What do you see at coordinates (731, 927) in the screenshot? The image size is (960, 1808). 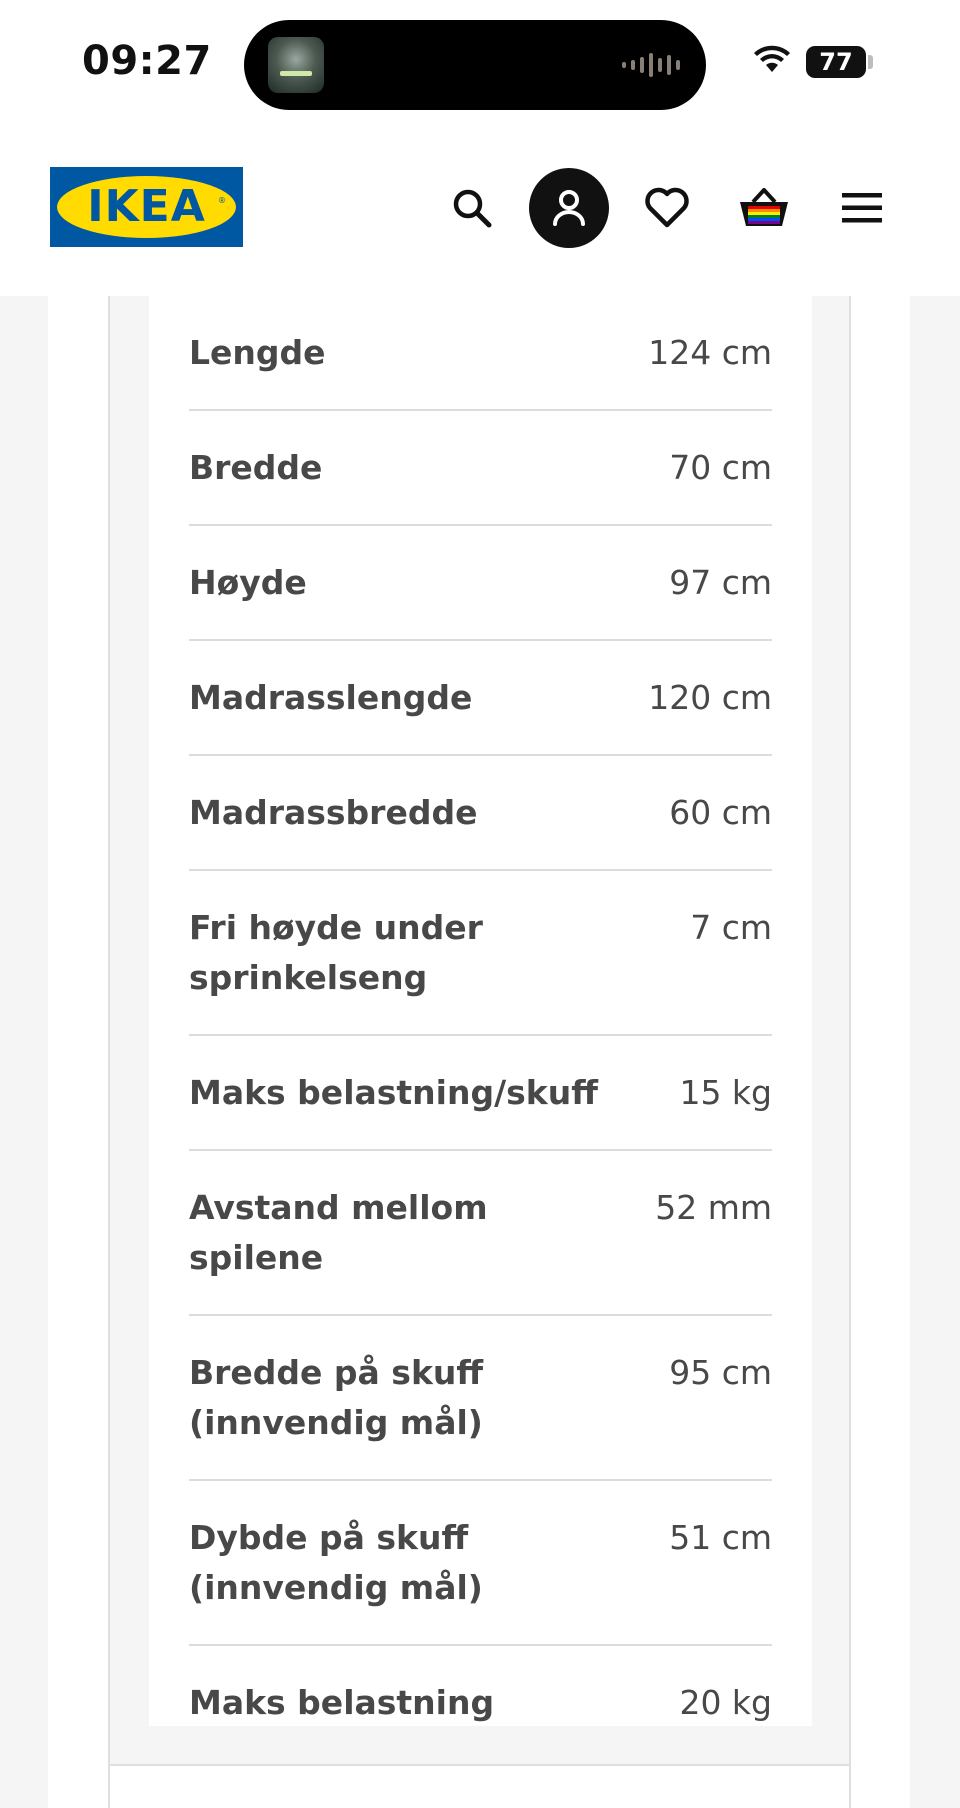 I see `measurement-value: 7 cm` at bounding box center [731, 927].